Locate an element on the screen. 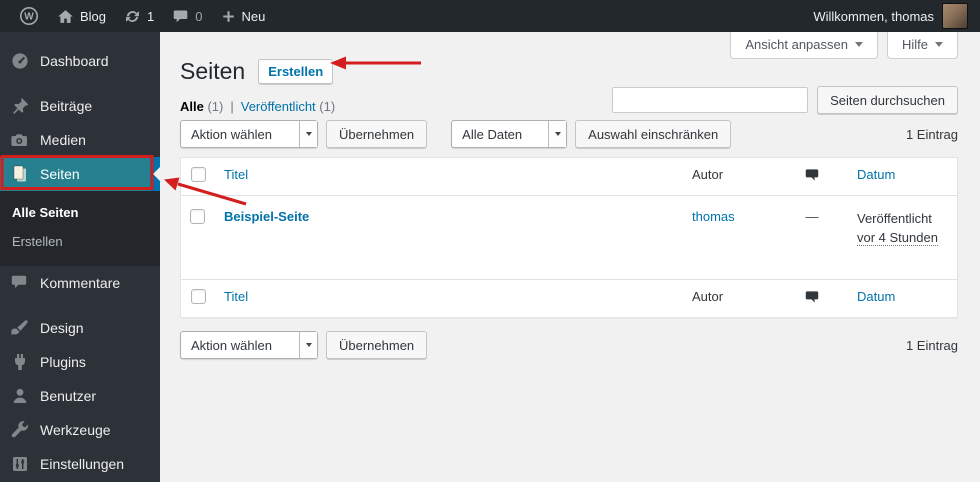 This screenshot has height=482, width=980. sidebar-item-pages: Seiten is located at coordinates (80, 174).